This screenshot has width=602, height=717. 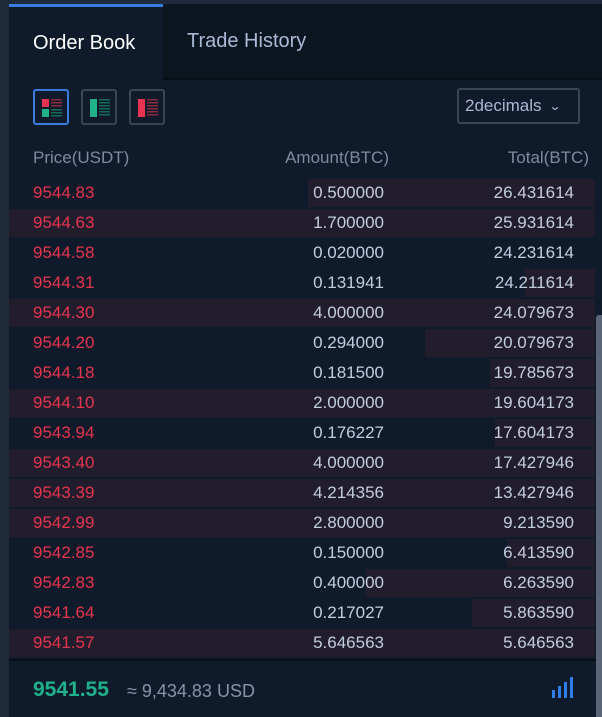 I want to click on ask-row: 9544.20 0.294000 20.079673, so click(x=305, y=342).